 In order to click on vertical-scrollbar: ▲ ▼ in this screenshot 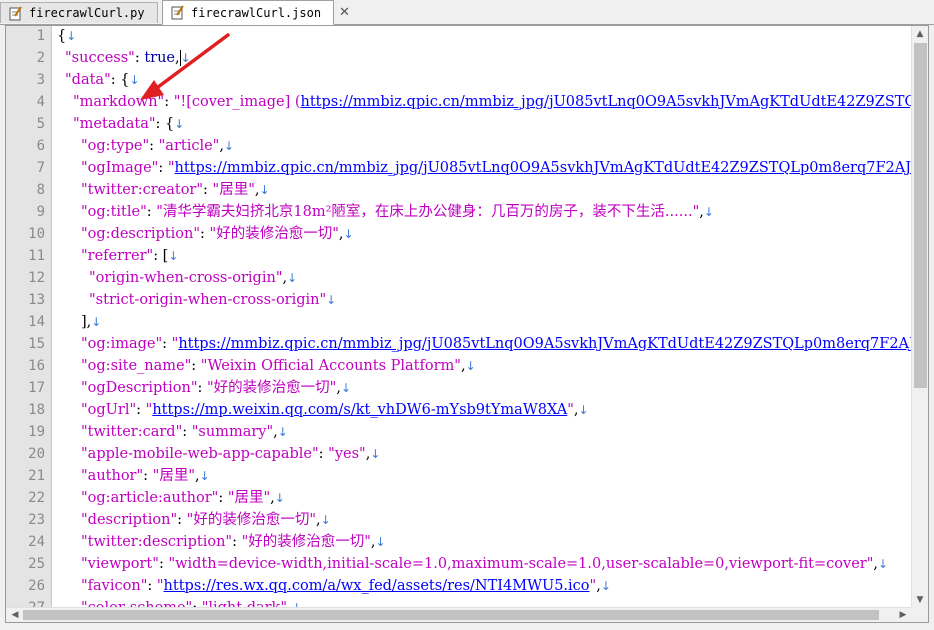, I will do `click(919, 317)`.